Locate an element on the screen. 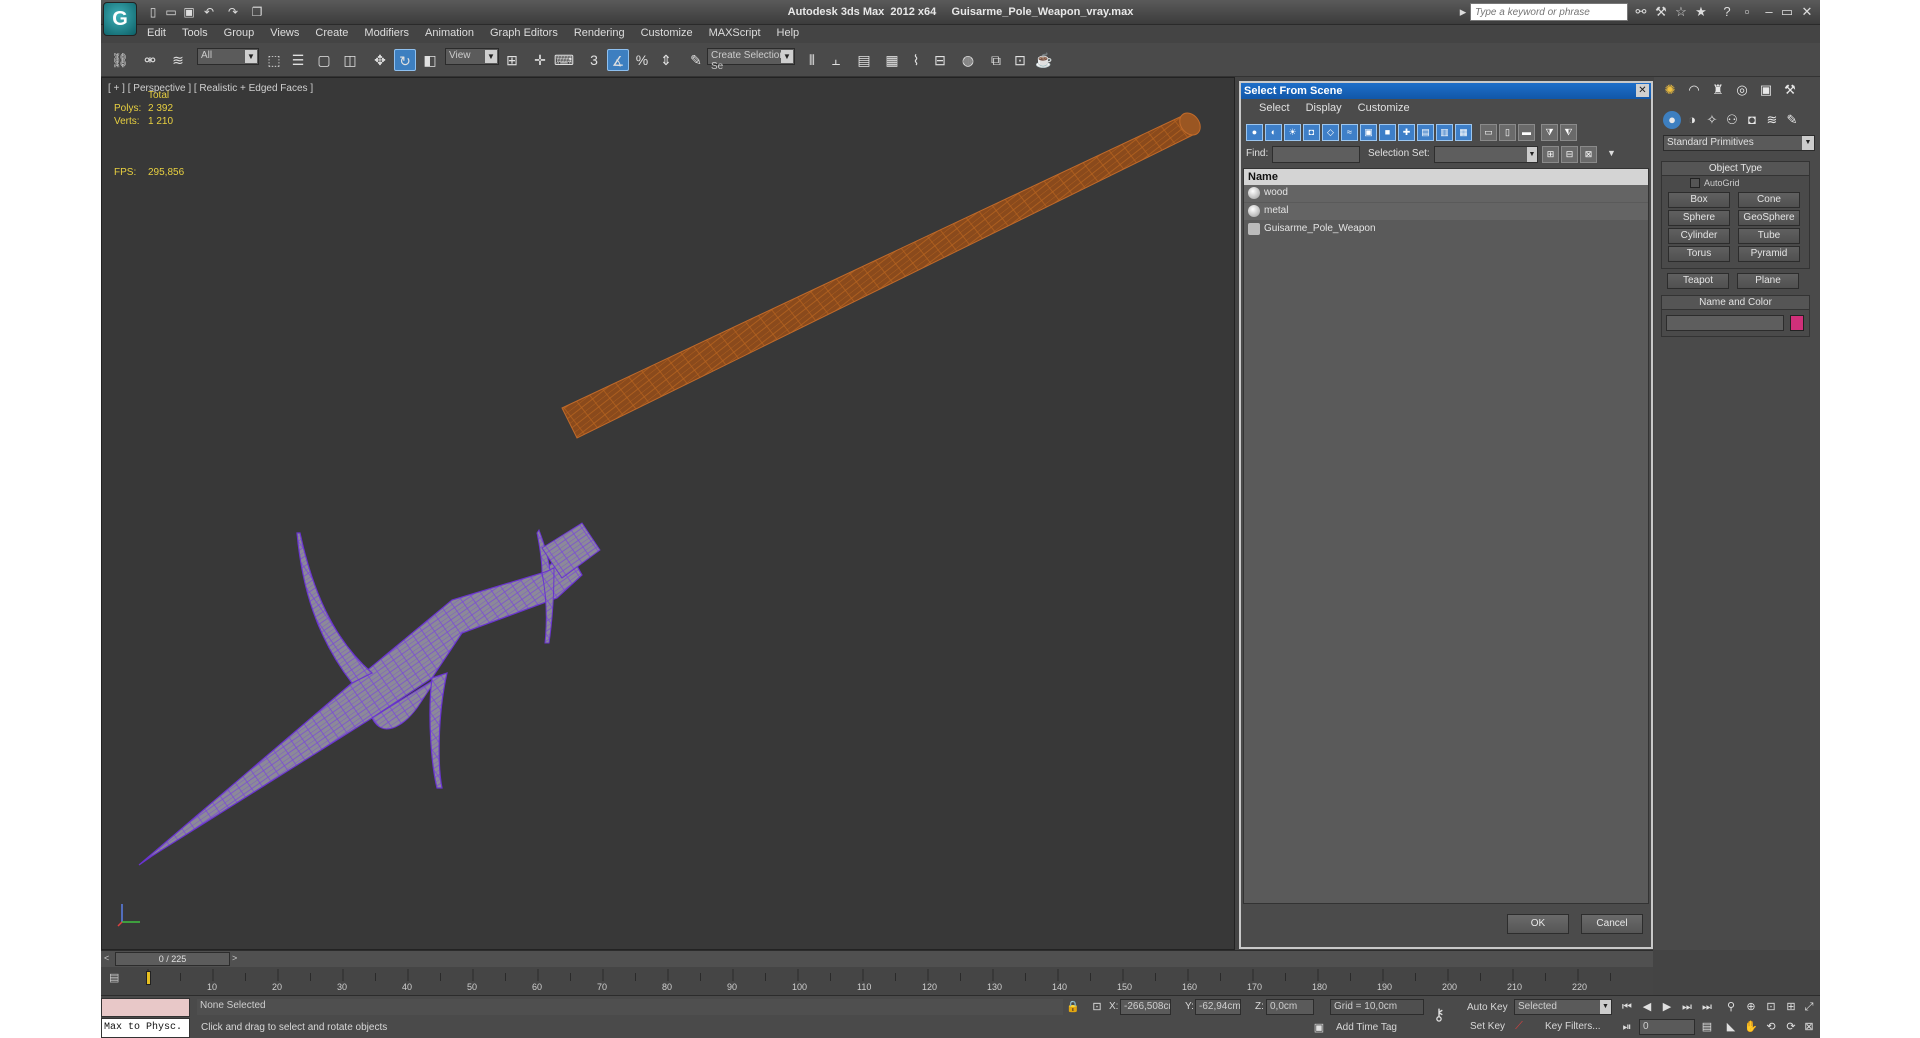  pan-icon: ✋ is located at coordinates (1751, 1027).